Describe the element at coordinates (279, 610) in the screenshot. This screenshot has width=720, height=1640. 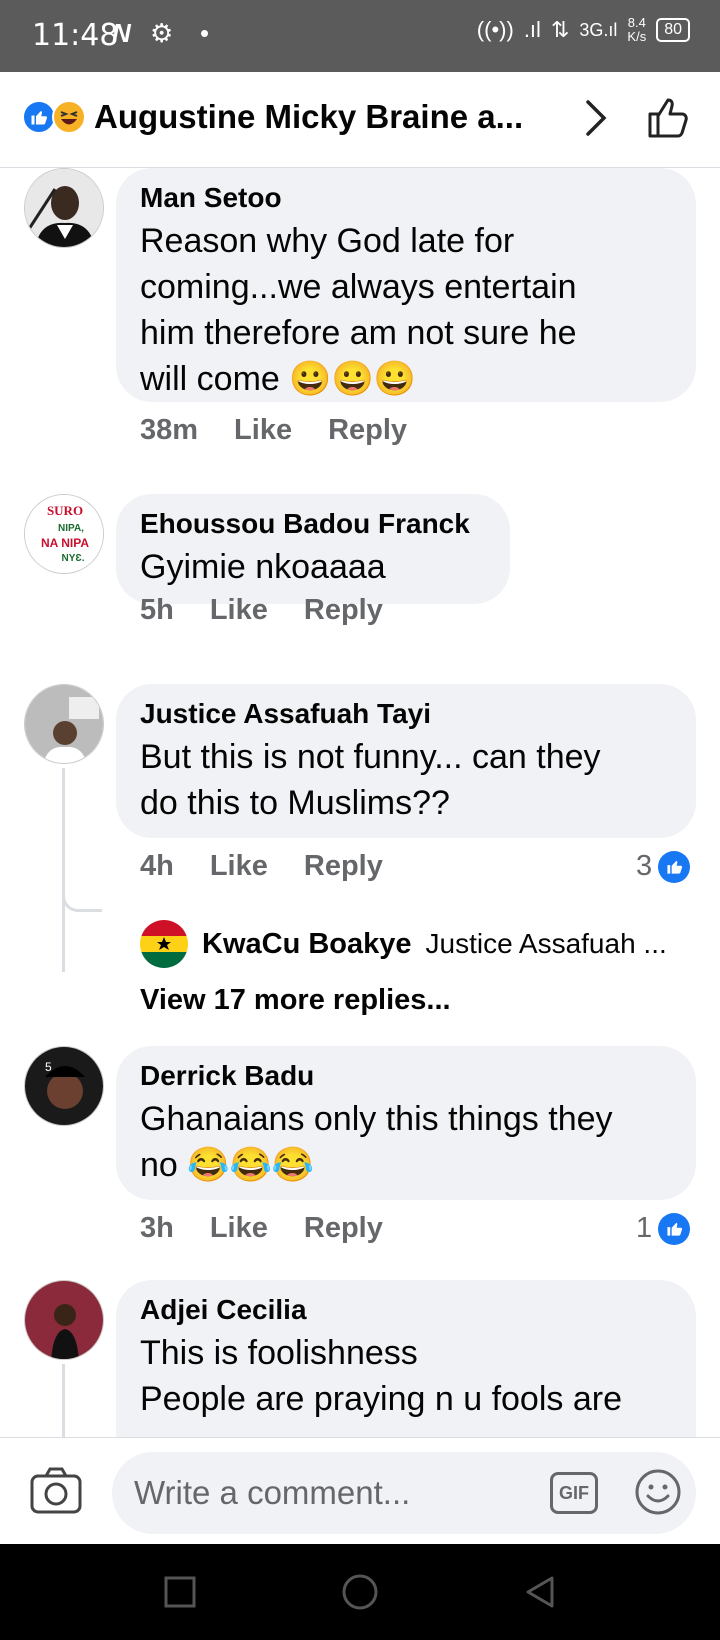
I see `comment-actions: 5h Like Reply` at that location.